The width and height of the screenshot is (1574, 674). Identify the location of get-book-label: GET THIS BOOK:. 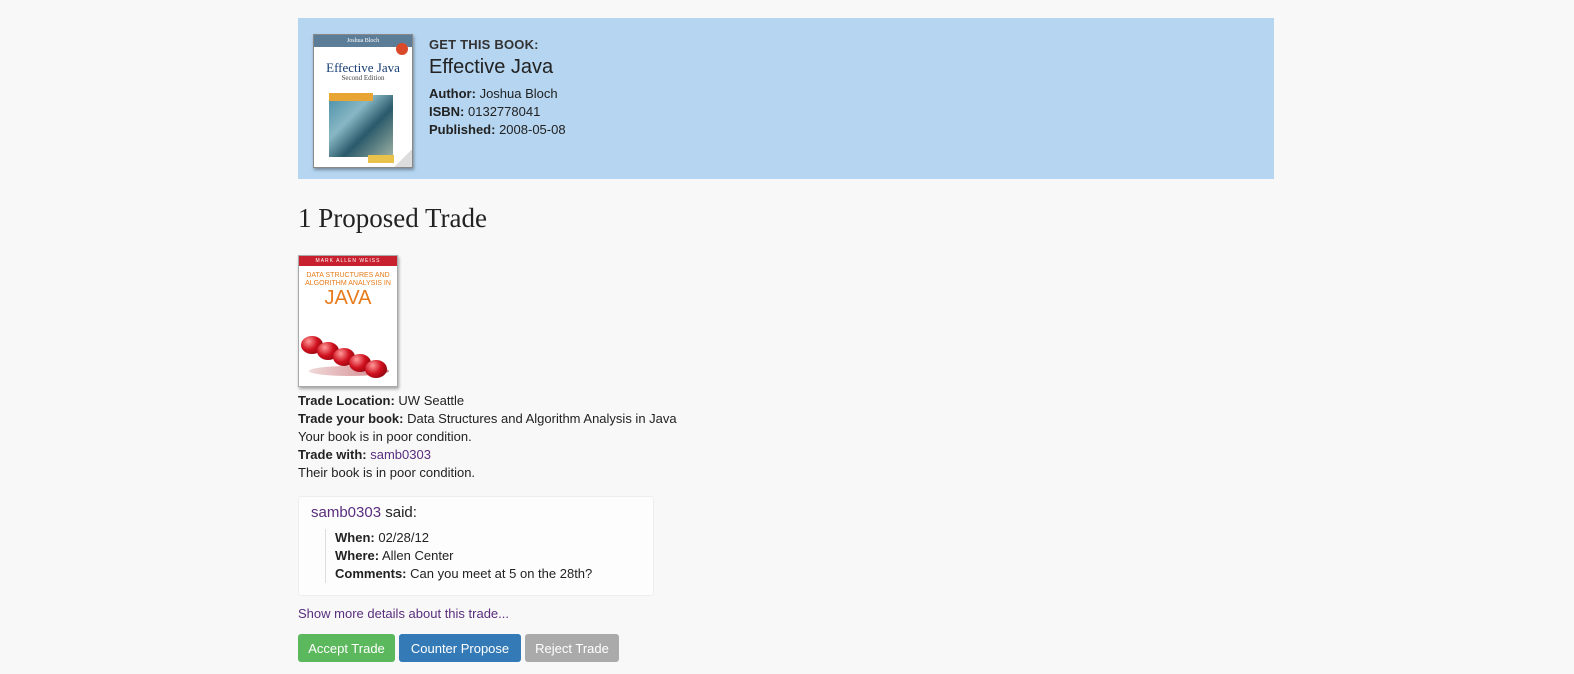
(484, 44).